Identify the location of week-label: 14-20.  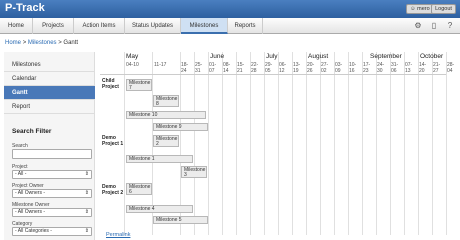
(423, 68).